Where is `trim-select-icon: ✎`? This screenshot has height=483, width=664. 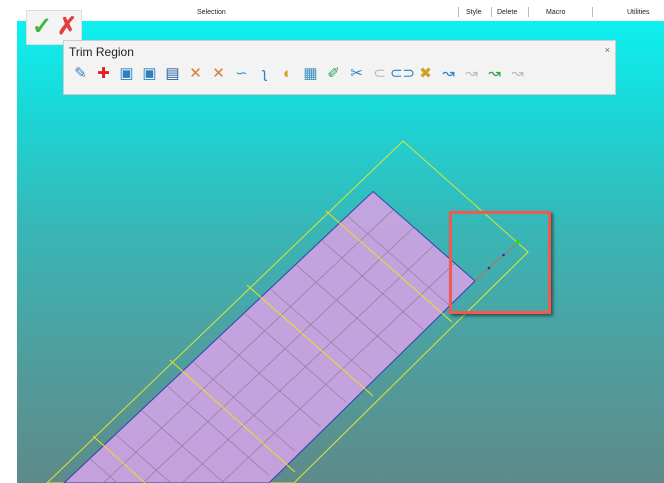 trim-select-icon: ✎ is located at coordinates (80, 74).